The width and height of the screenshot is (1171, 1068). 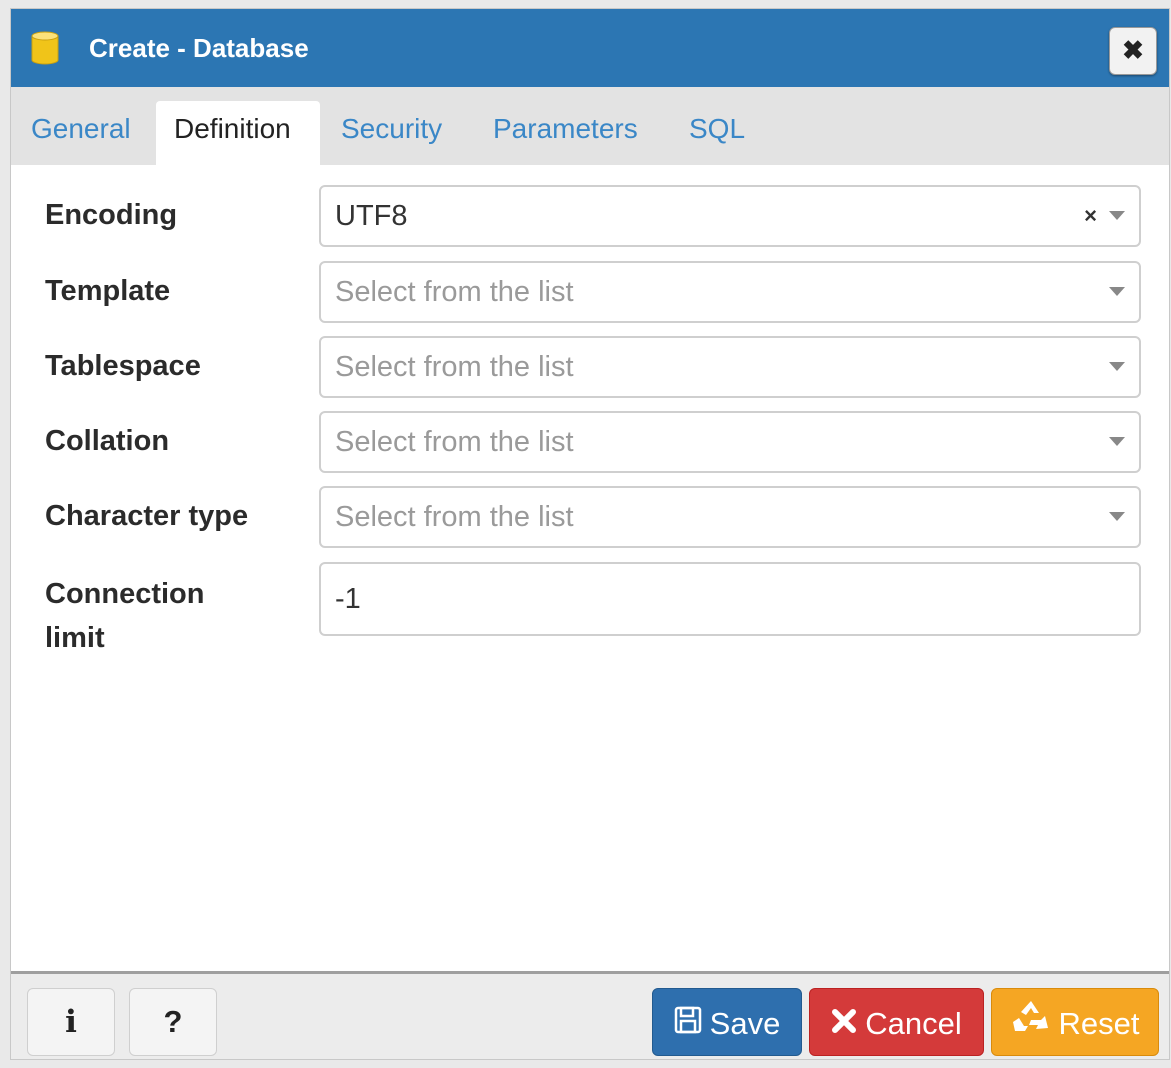 I want to click on dialog-title-bar: Create - Database ✖, so click(x=590, y=48).